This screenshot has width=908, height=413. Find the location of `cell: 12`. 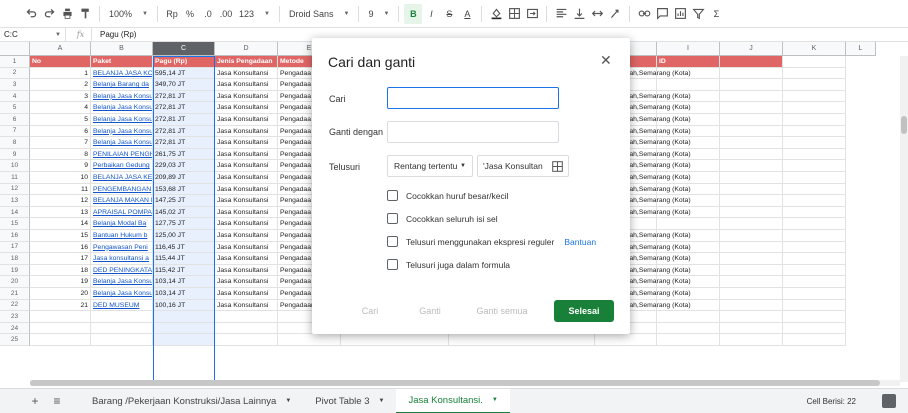

cell: 12 is located at coordinates (60, 201).